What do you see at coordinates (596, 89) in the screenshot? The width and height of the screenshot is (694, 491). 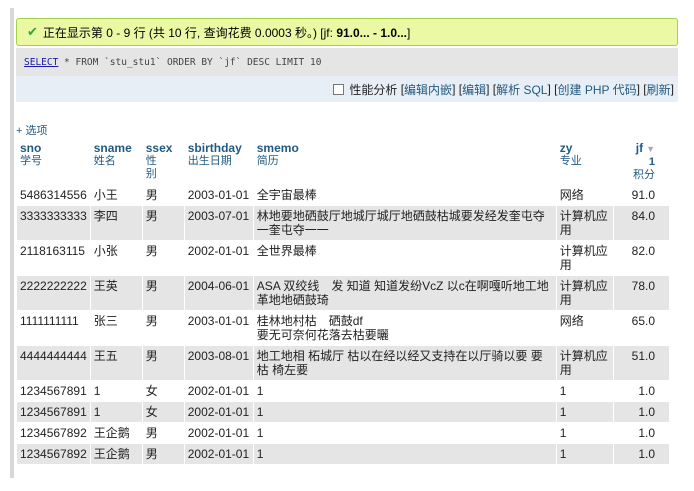 I see `create-php-code-link: 创建 PHP 代码` at bounding box center [596, 89].